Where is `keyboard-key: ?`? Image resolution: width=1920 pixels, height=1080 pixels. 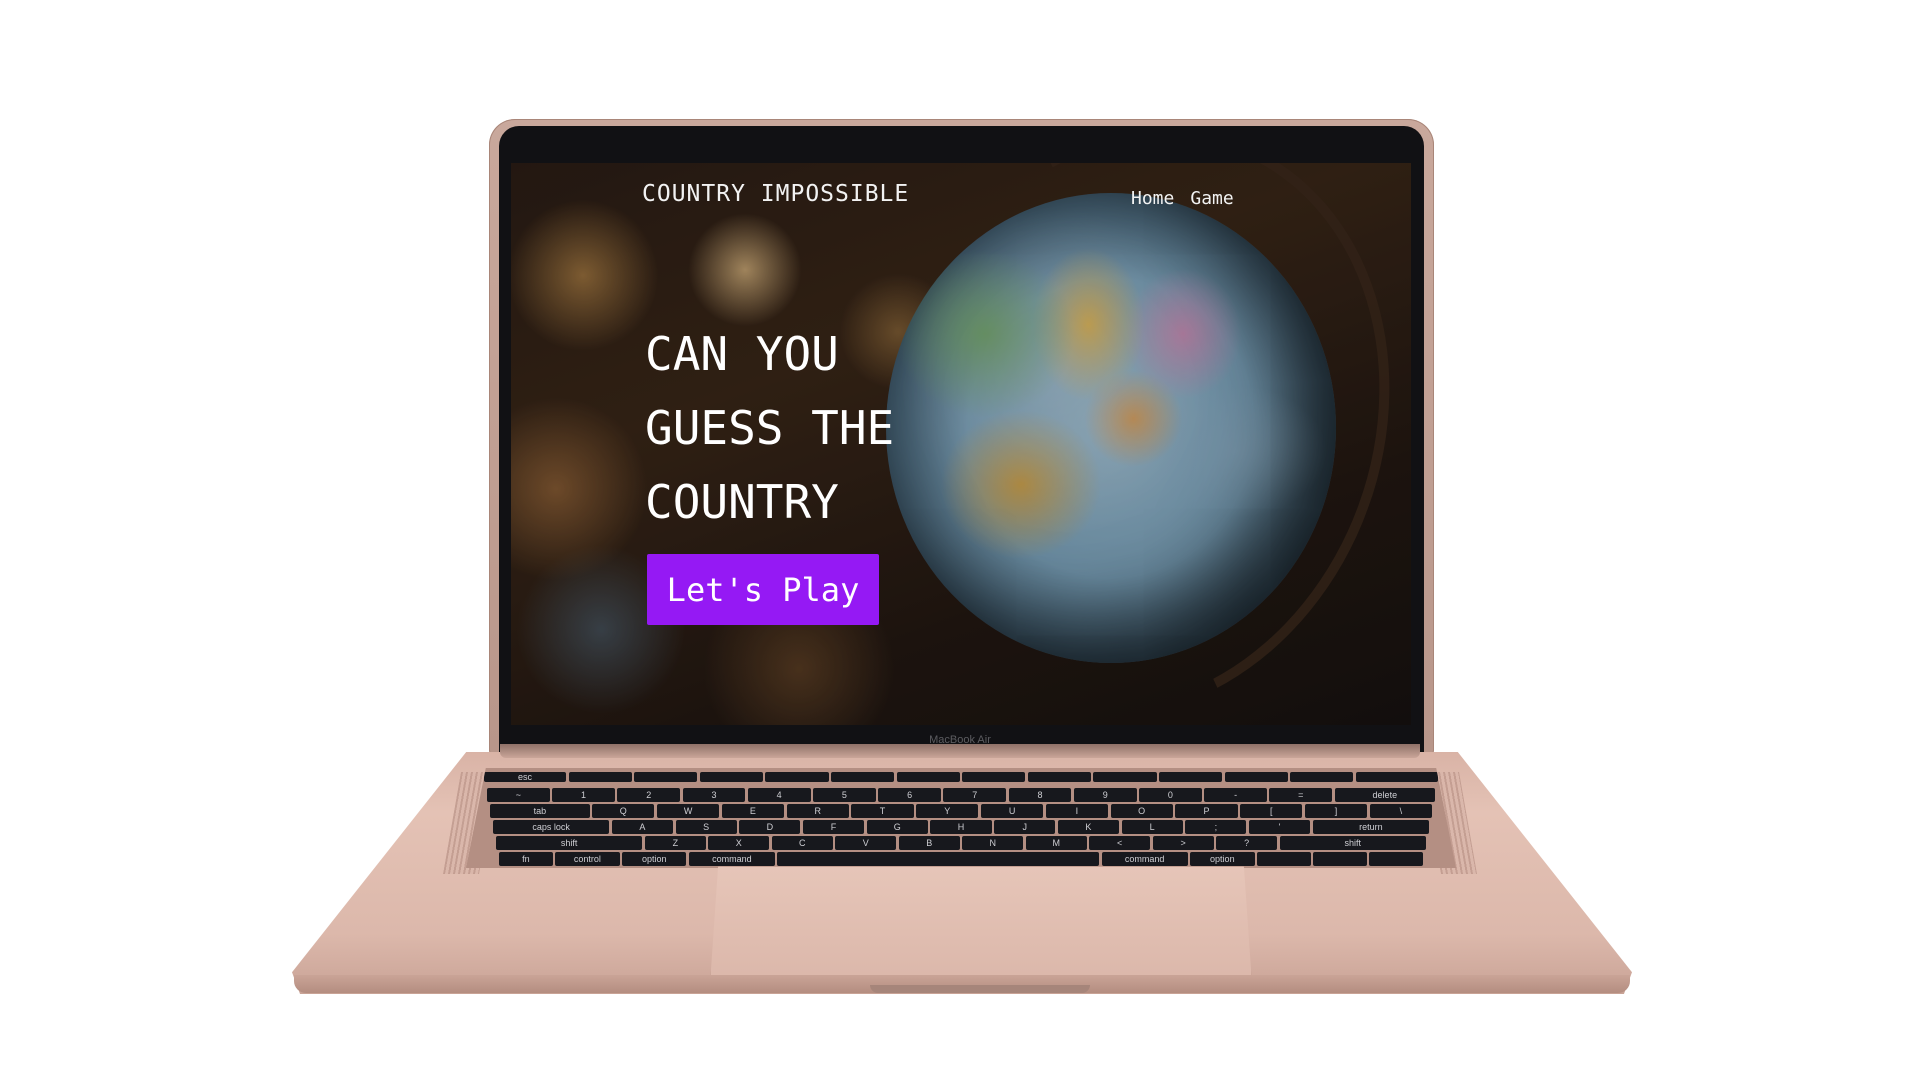
keyboard-key: ? is located at coordinates (1247, 843).